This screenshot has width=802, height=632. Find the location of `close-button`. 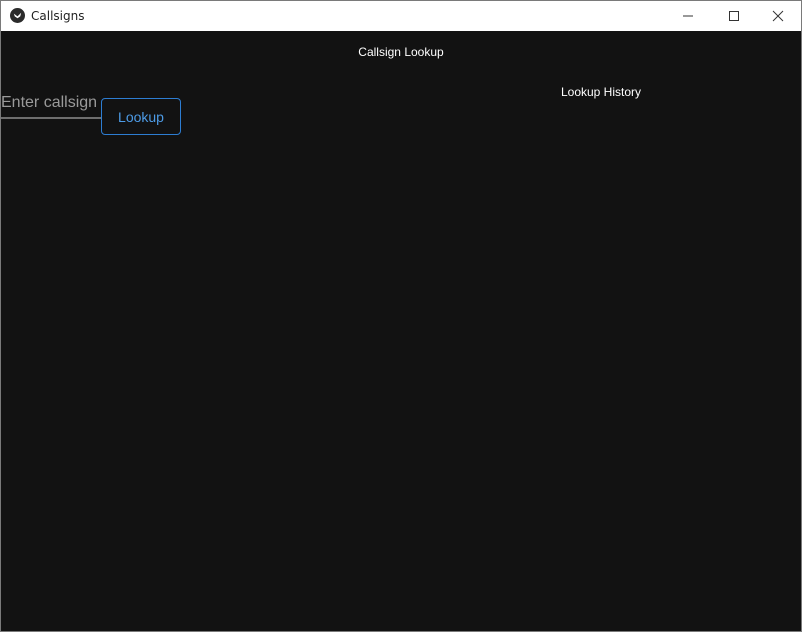

close-button is located at coordinates (778, 16).